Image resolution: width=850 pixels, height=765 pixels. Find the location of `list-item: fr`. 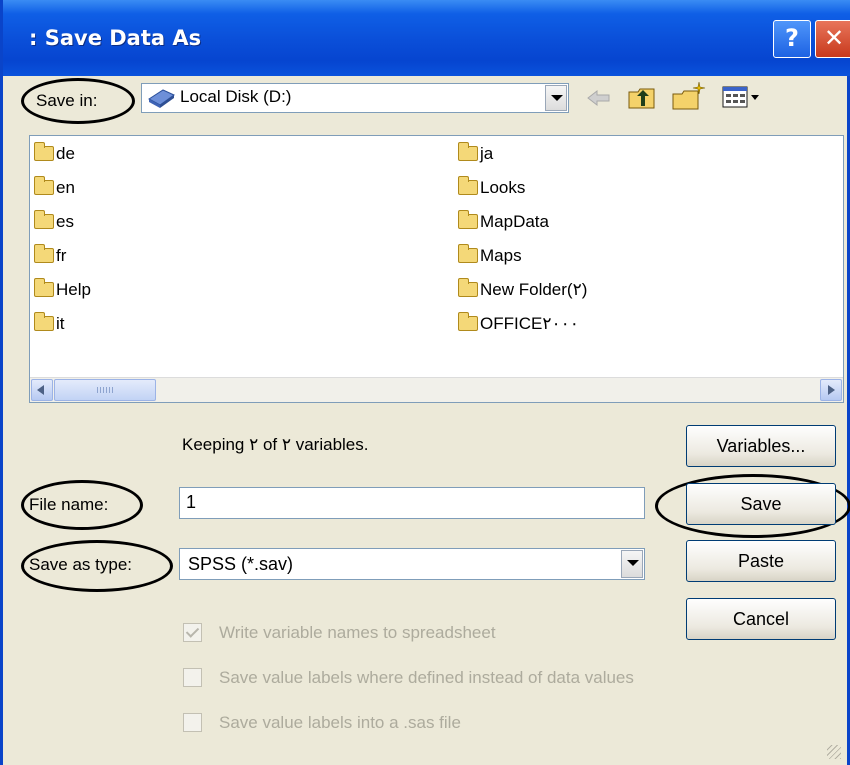

list-item: fr is located at coordinates (50, 256).